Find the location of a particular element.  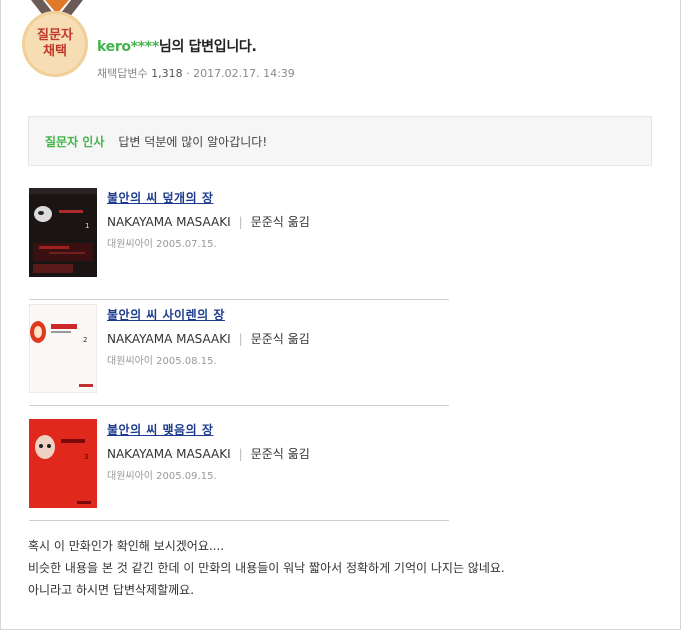

author-id-mask: **** is located at coordinates (144, 47).